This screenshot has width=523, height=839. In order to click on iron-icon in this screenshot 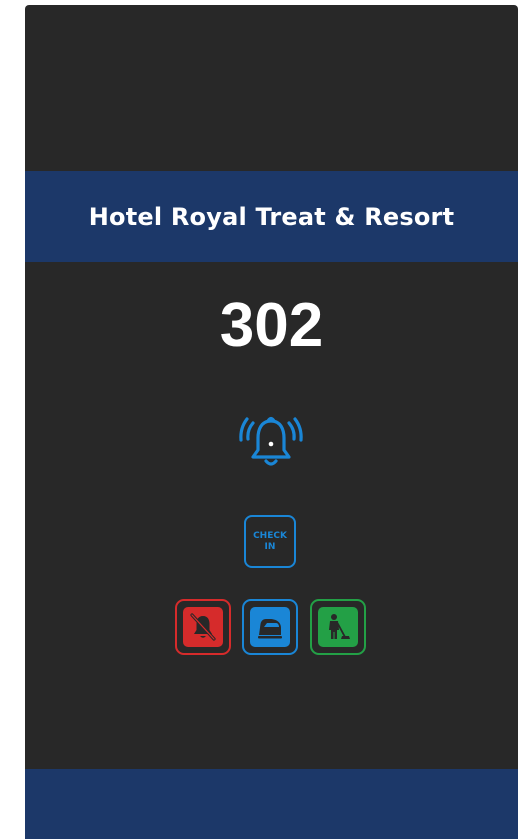, I will do `click(270, 629)`.